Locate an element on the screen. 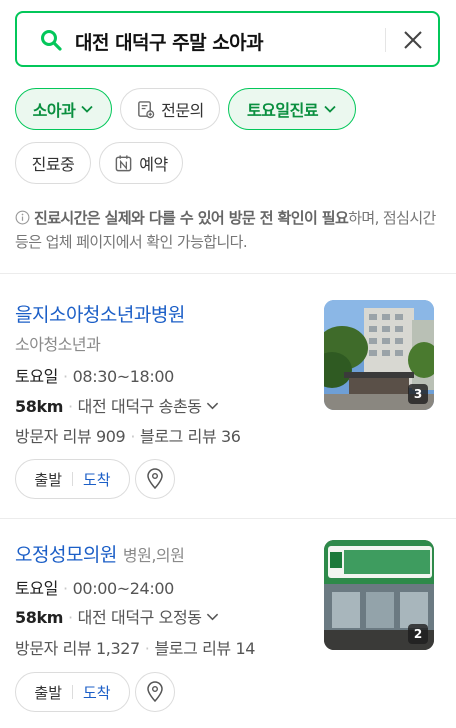 Image resolution: width=456 pixels, height=728 pixels. search-icon is located at coordinates (51, 40).